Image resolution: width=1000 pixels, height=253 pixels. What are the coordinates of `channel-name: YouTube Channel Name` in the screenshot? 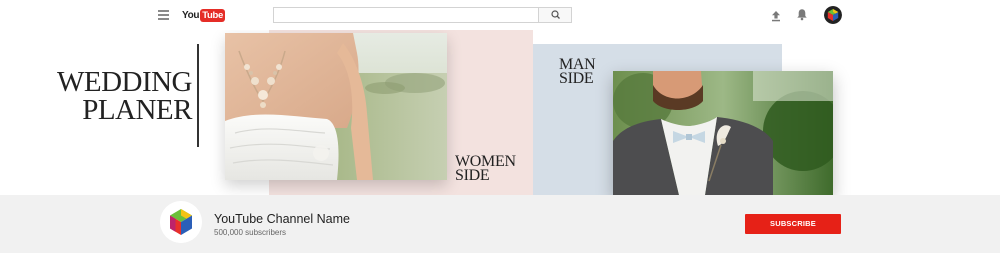 It's located at (282, 219).